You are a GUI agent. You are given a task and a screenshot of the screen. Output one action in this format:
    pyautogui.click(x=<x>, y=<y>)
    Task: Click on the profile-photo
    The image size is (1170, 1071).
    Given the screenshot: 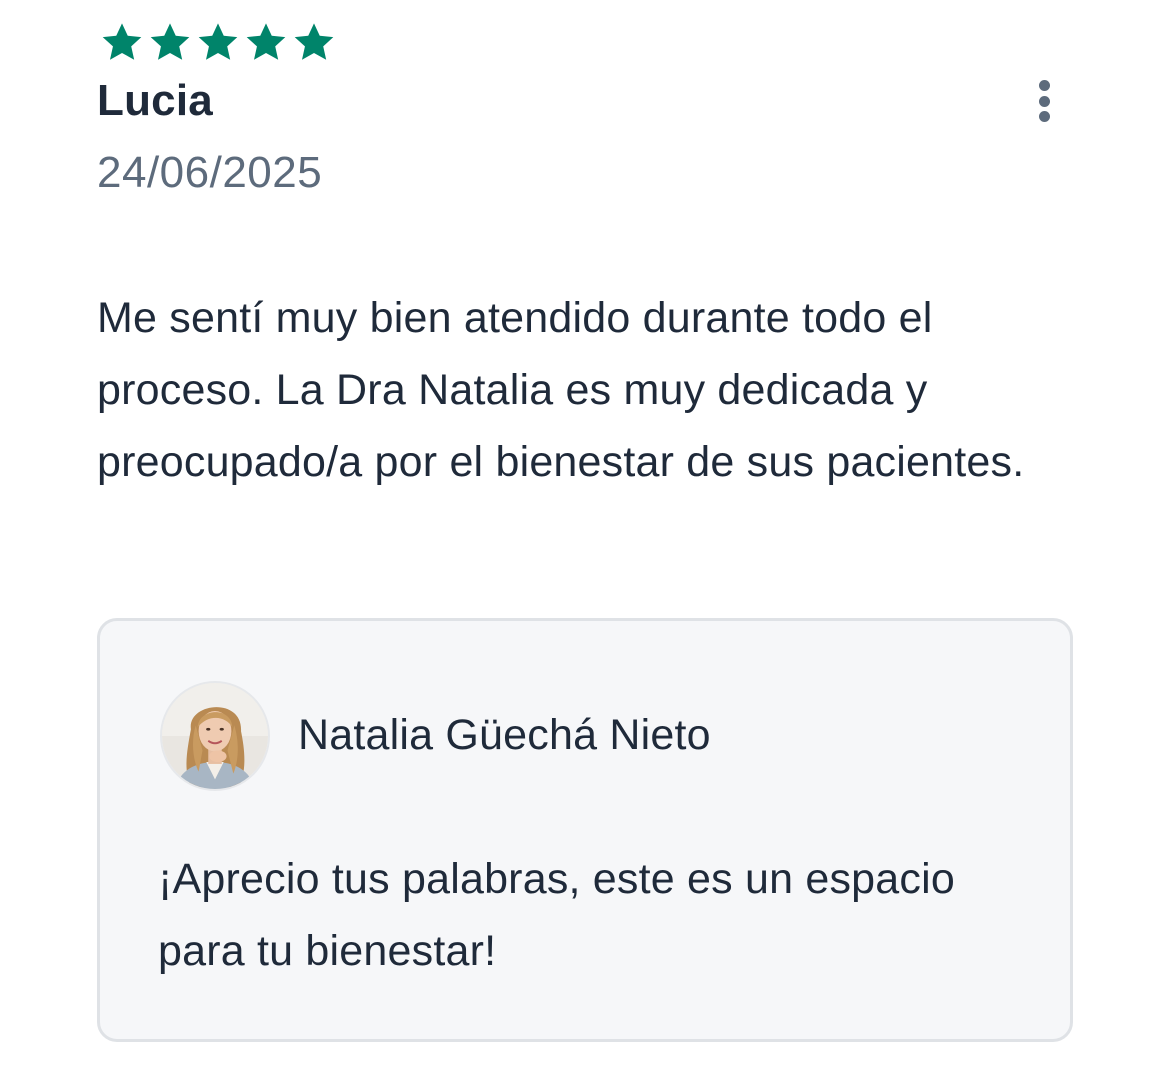 What is the action you would take?
    pyautogui.click(x=215, y=736)
    